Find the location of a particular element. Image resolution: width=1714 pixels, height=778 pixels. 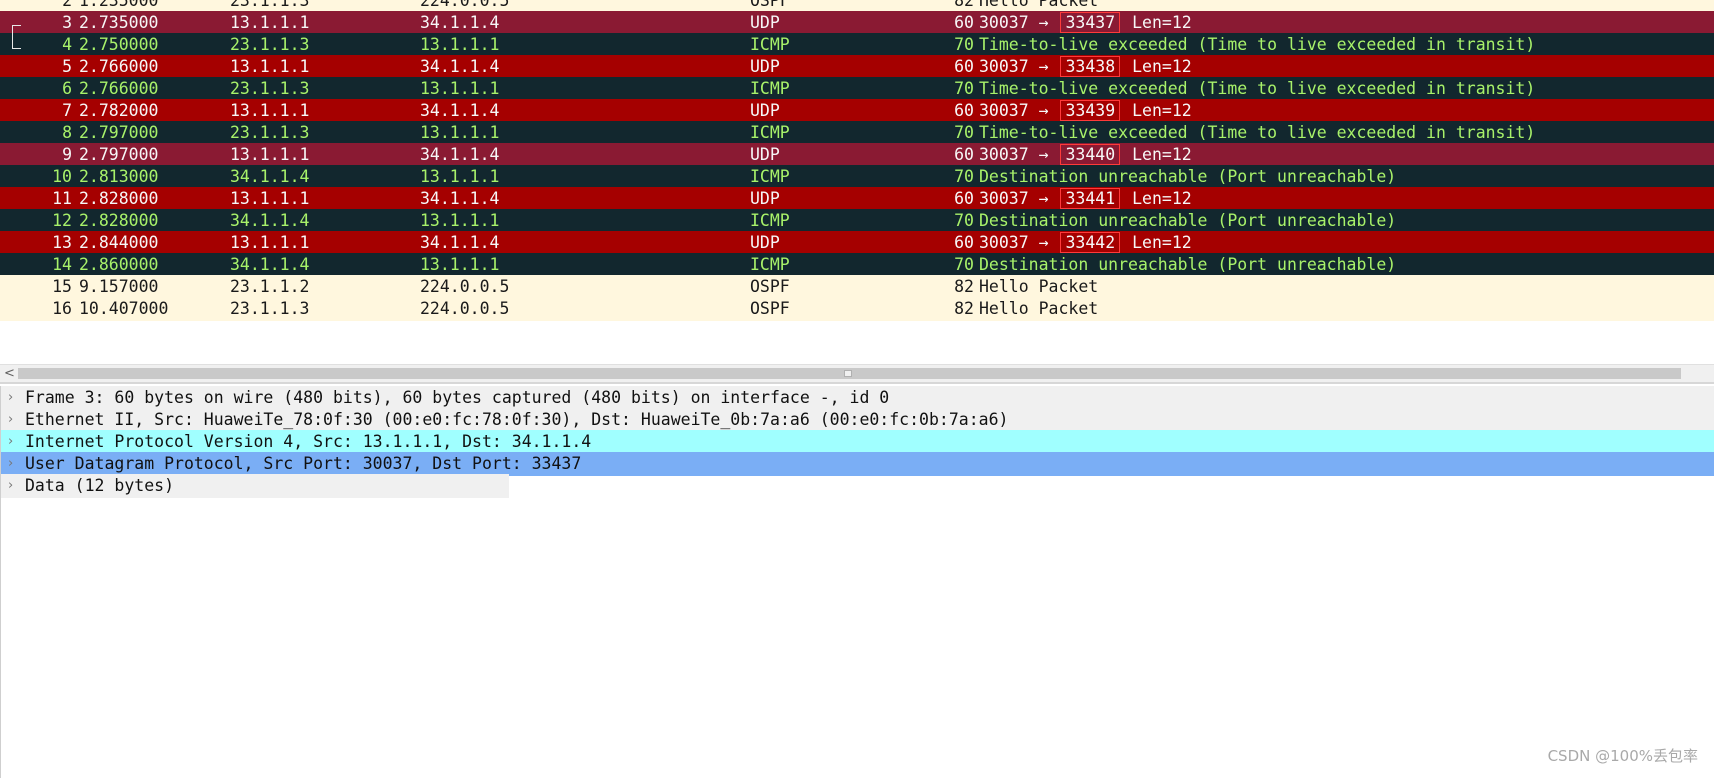

packet-number: 5 is located at coordinates (67, 66).